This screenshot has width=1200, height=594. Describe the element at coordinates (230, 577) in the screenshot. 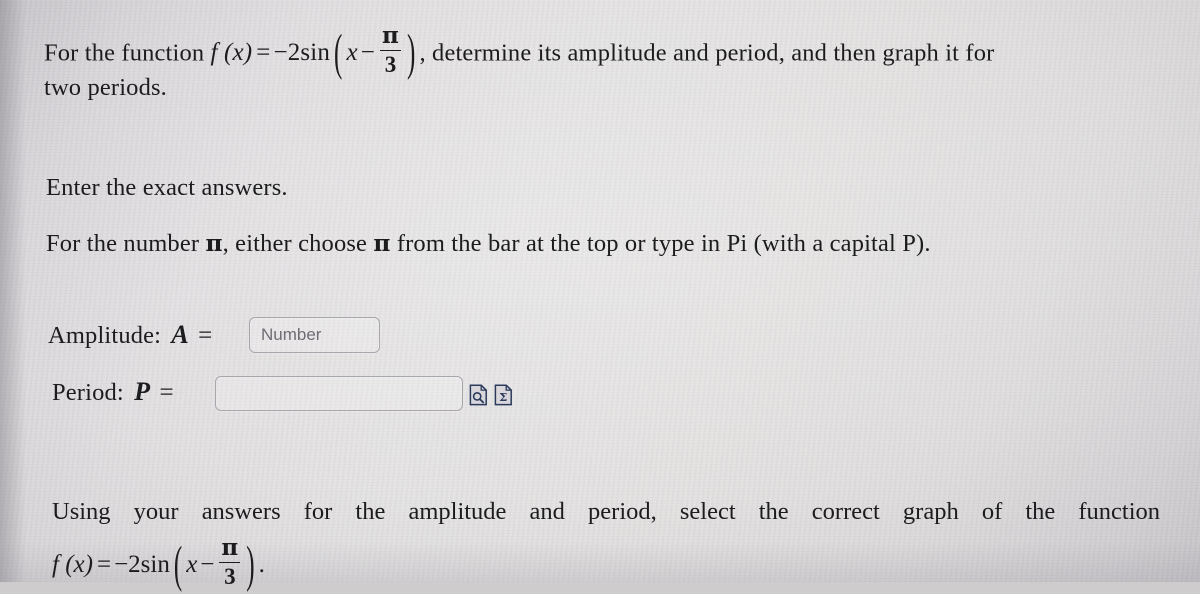

I see `followup-fraction-denominator: 3` at that location.